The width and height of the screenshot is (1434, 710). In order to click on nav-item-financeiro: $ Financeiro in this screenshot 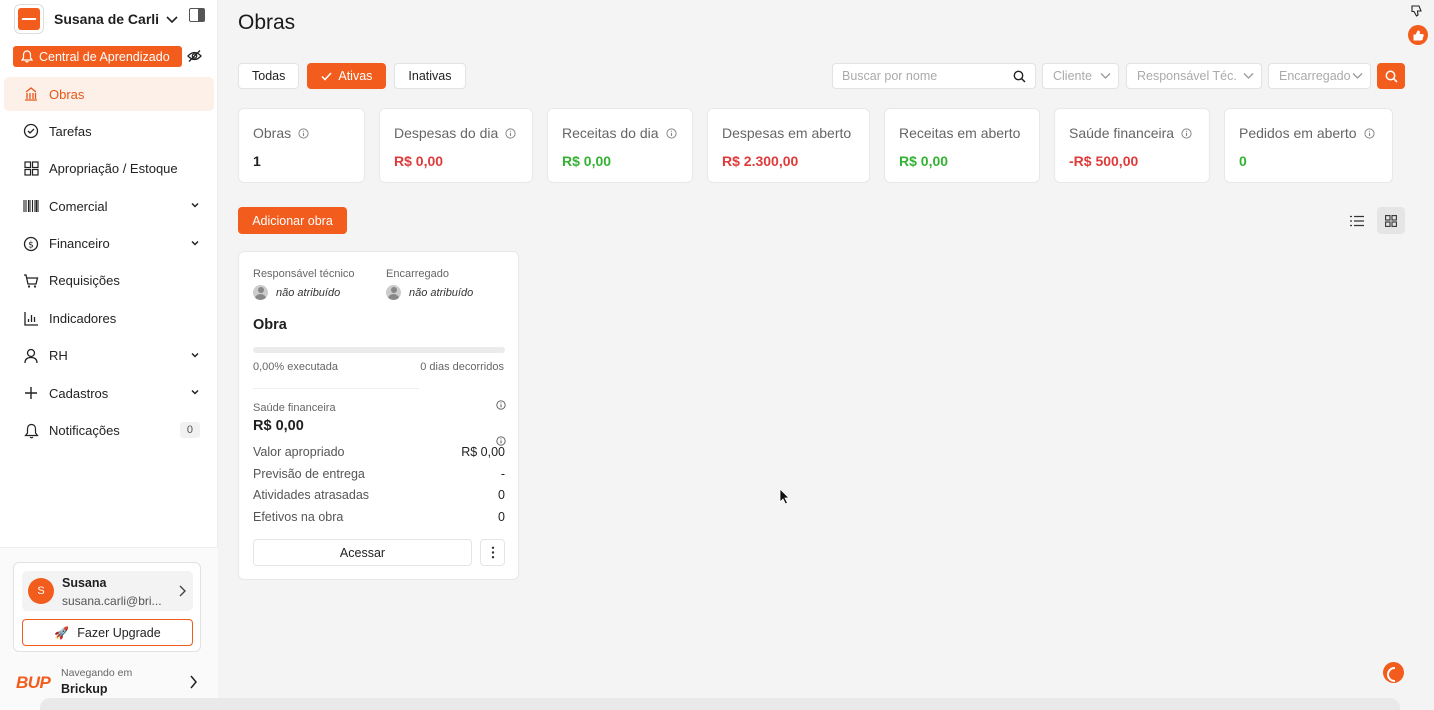, I will do `click(109, 244)`.